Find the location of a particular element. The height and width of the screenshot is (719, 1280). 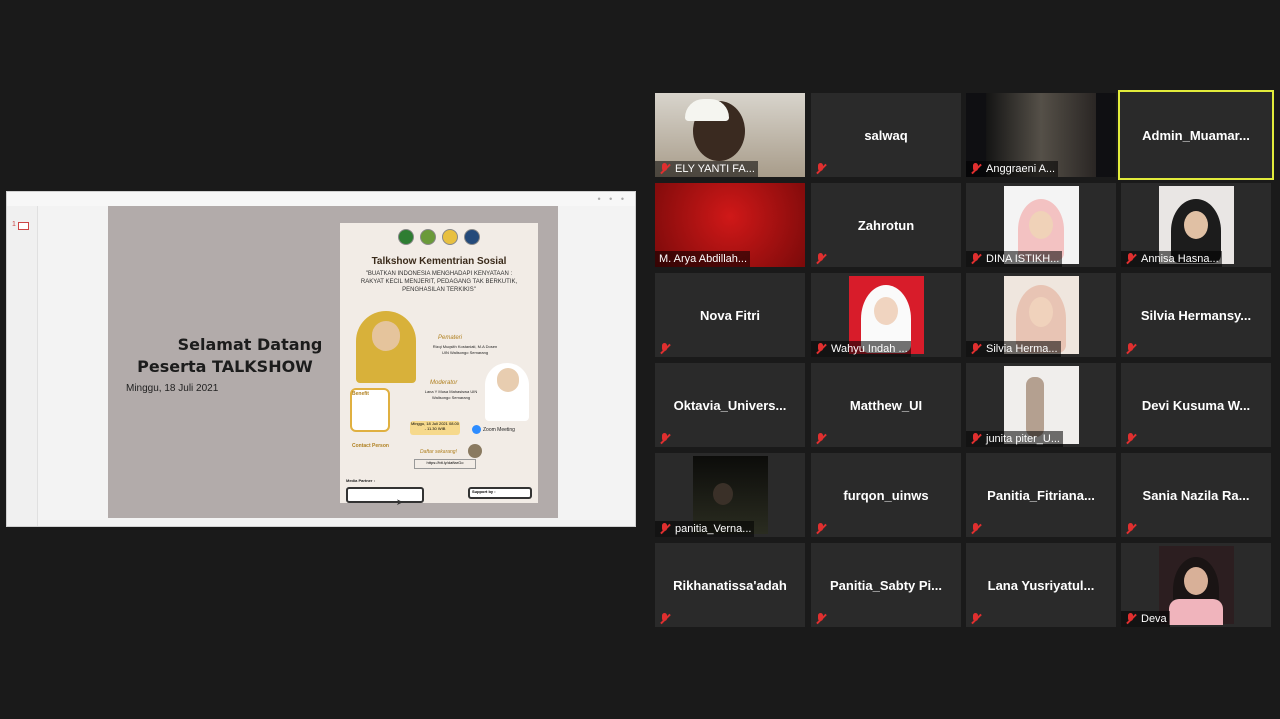

poster-logos is located at coordinates (442, 239).